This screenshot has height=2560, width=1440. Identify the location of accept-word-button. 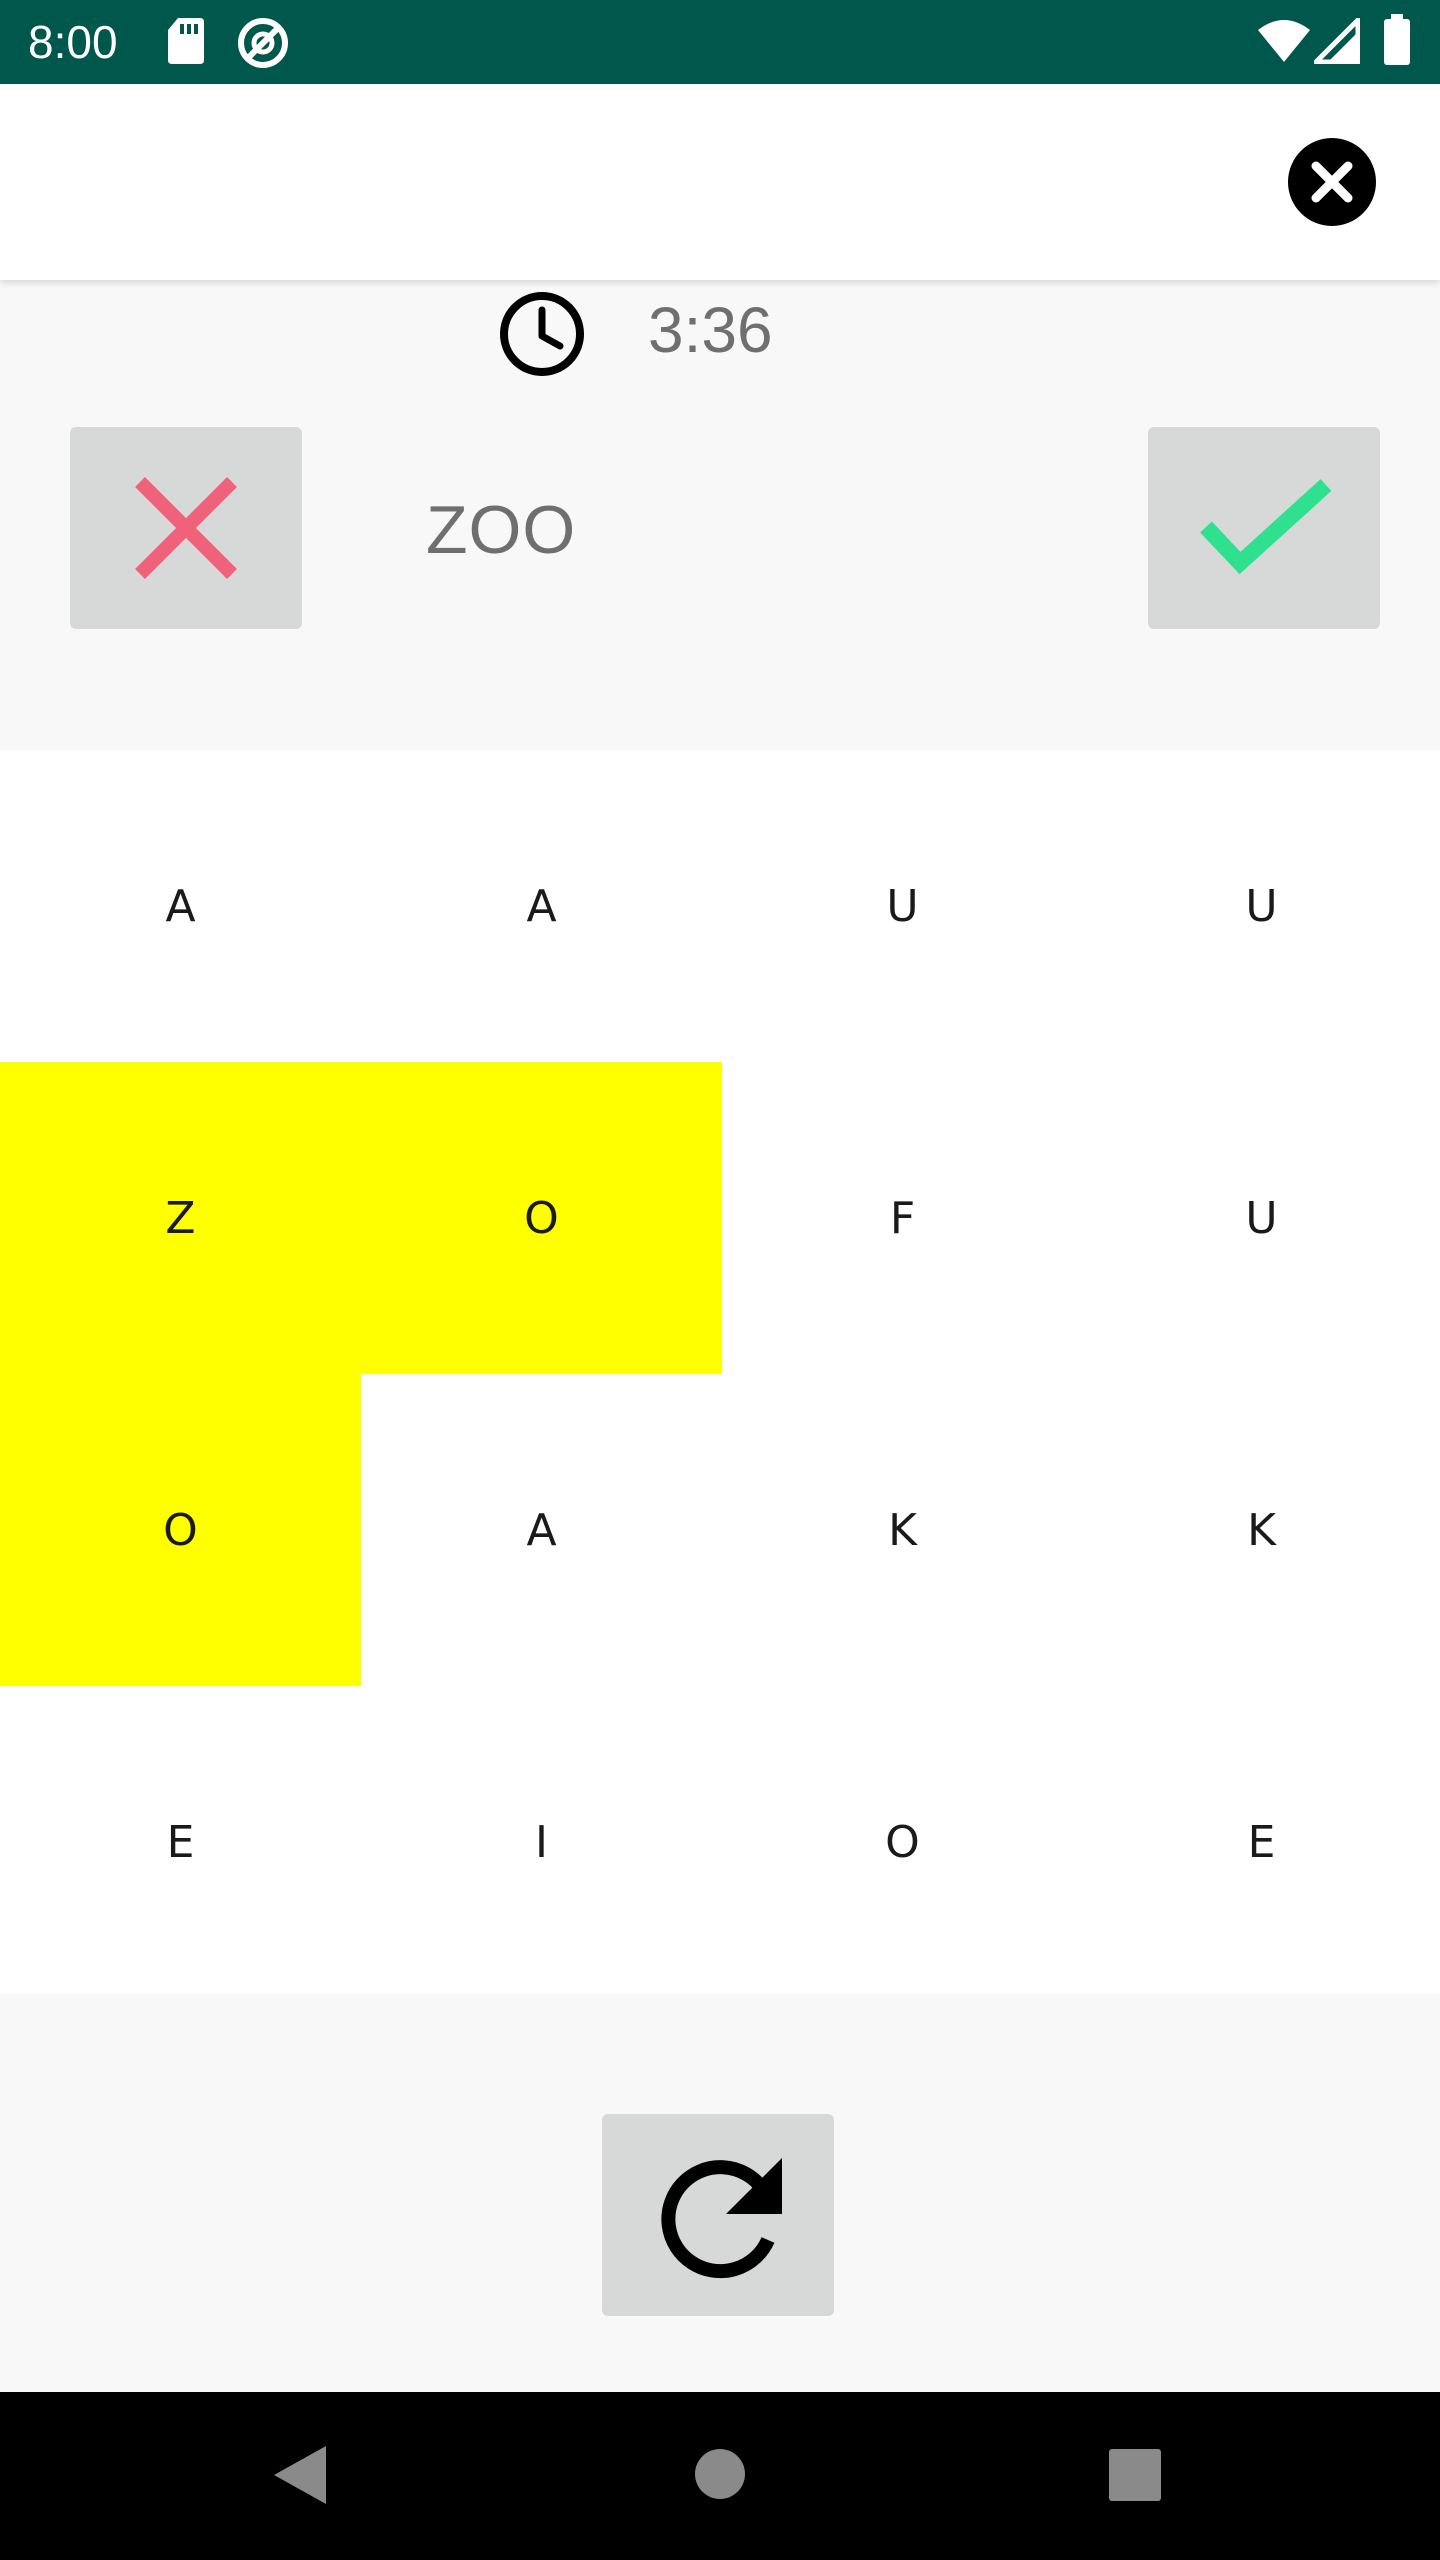
(1264, 528).